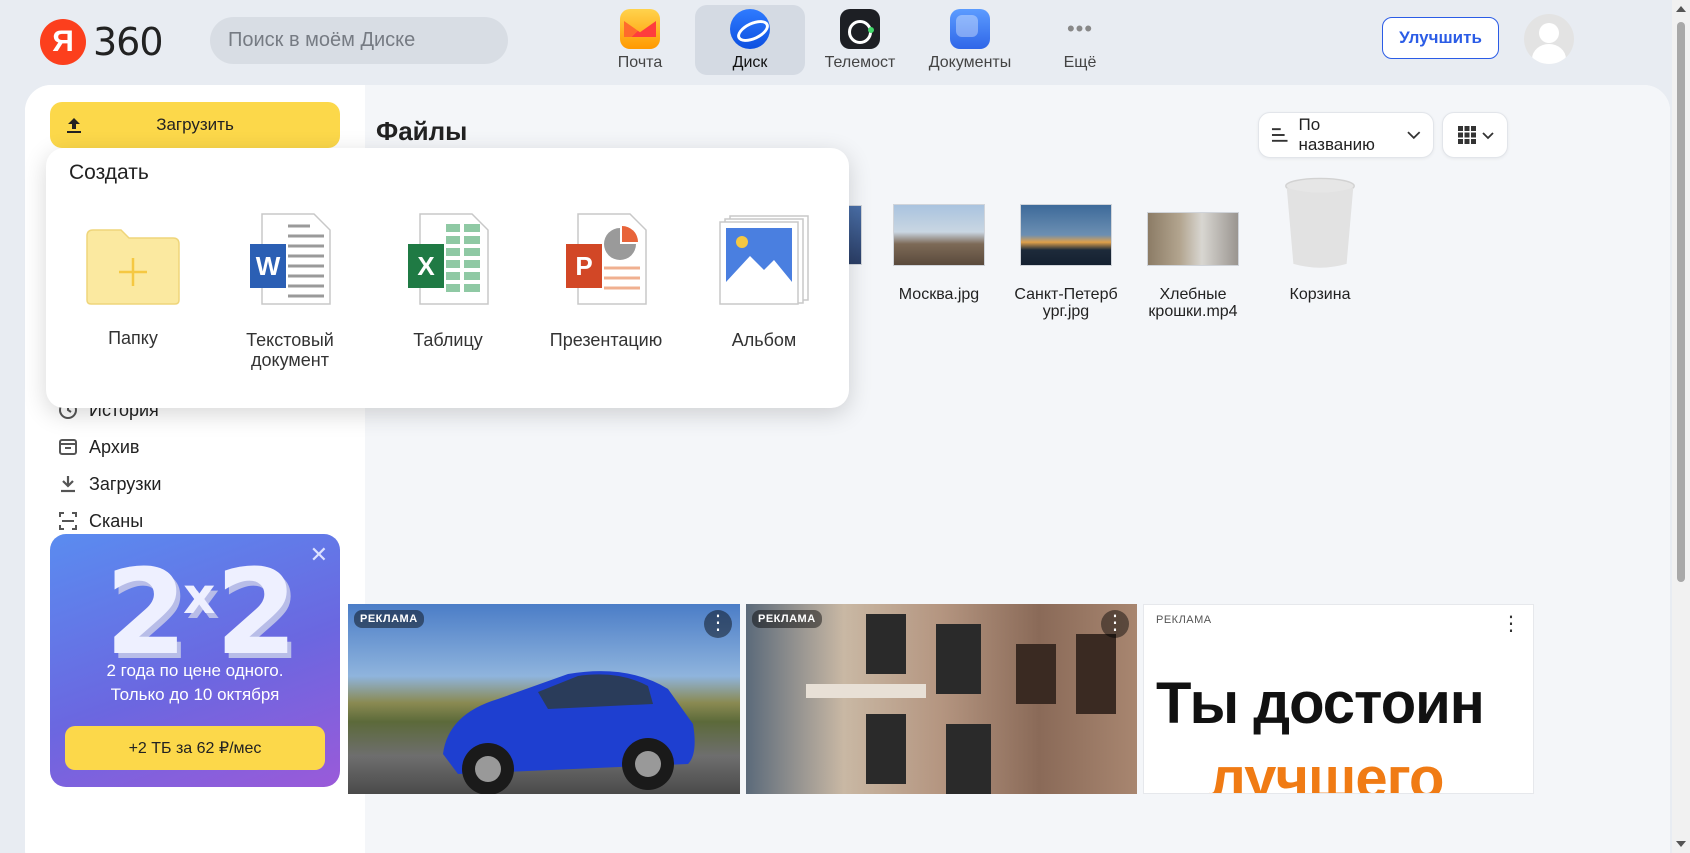 This screenshot has height=853, width=1690. What do you see at coordinates (640, 29) in the screenshot?
I see `mail-icon` at bounding box center [640, 29].